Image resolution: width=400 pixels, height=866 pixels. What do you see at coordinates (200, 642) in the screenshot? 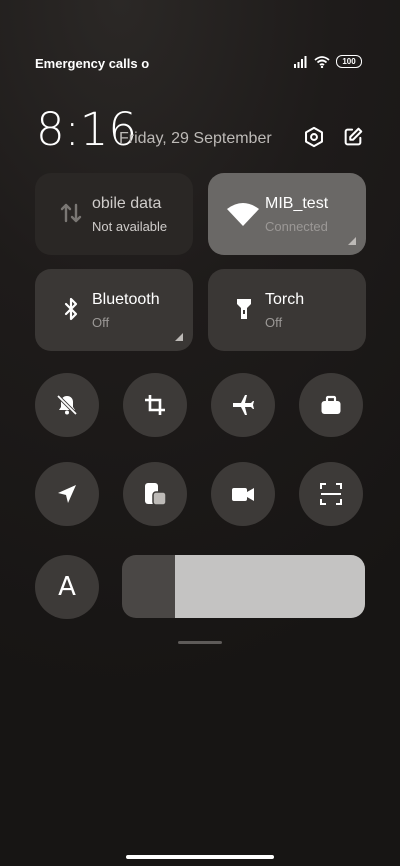
I see `drag-handle` at bounding box center [200, 642].